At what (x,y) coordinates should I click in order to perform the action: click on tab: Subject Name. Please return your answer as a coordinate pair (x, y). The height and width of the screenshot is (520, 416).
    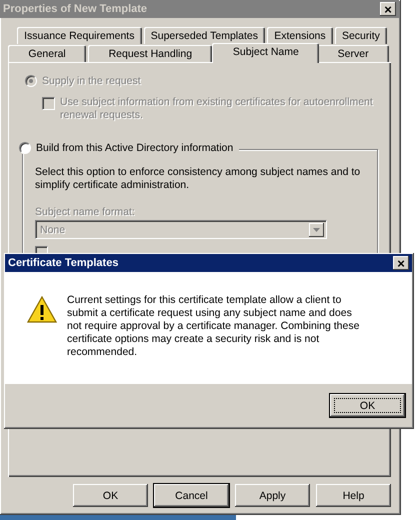
    Looking at the image, I should click on (266, 53).